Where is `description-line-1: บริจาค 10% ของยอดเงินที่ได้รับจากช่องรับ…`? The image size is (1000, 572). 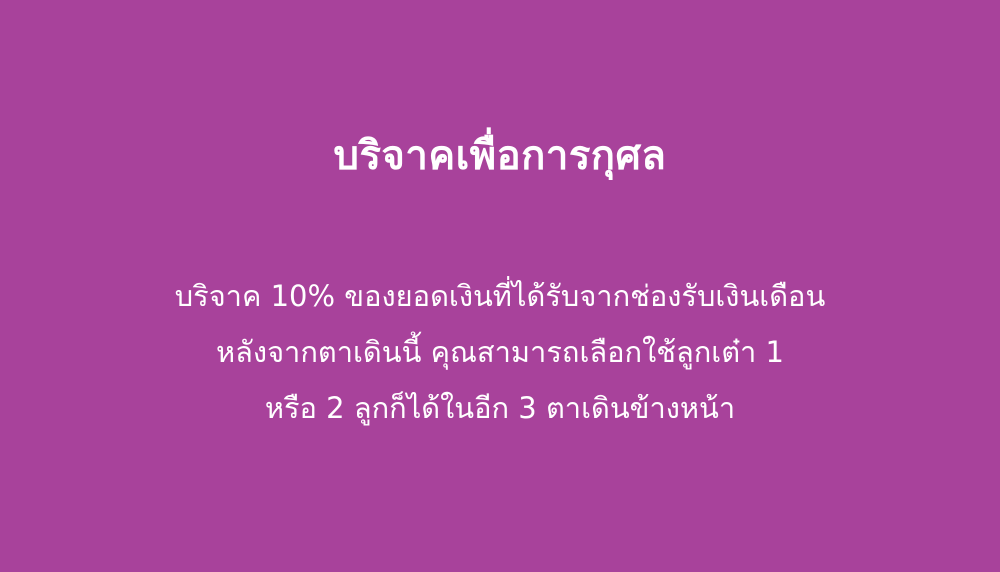 description-line-1: บริจาค 10% ของยอดเงินที่ได้รับจากช่องรับ… is located at coordinates (500, 296).